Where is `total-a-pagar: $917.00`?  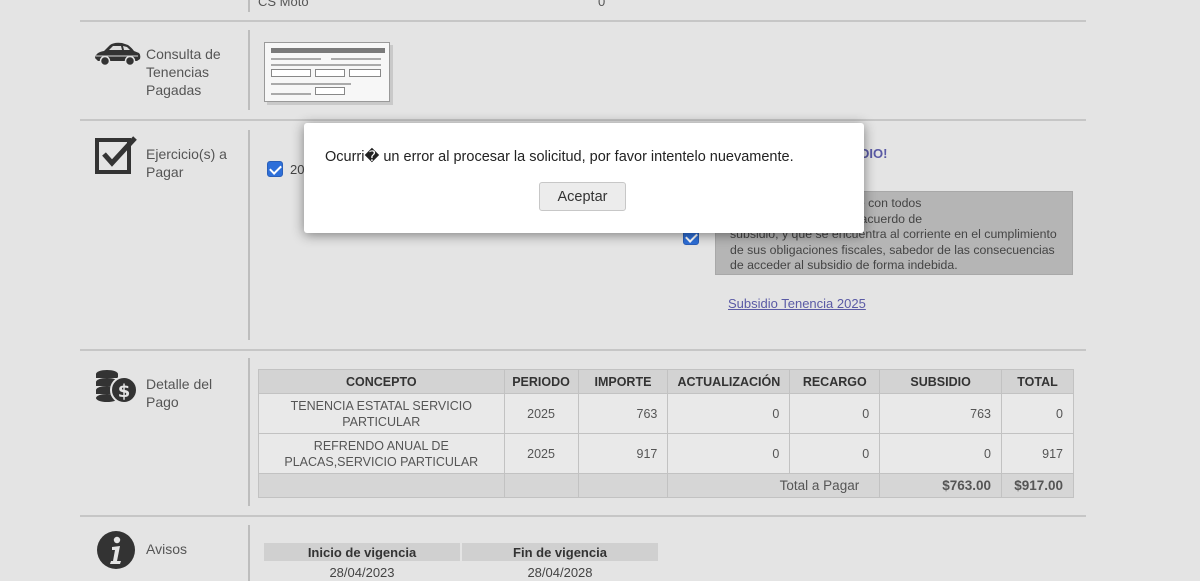 total-a-pagar: $917.00 is located at coordinates (1037, 485).